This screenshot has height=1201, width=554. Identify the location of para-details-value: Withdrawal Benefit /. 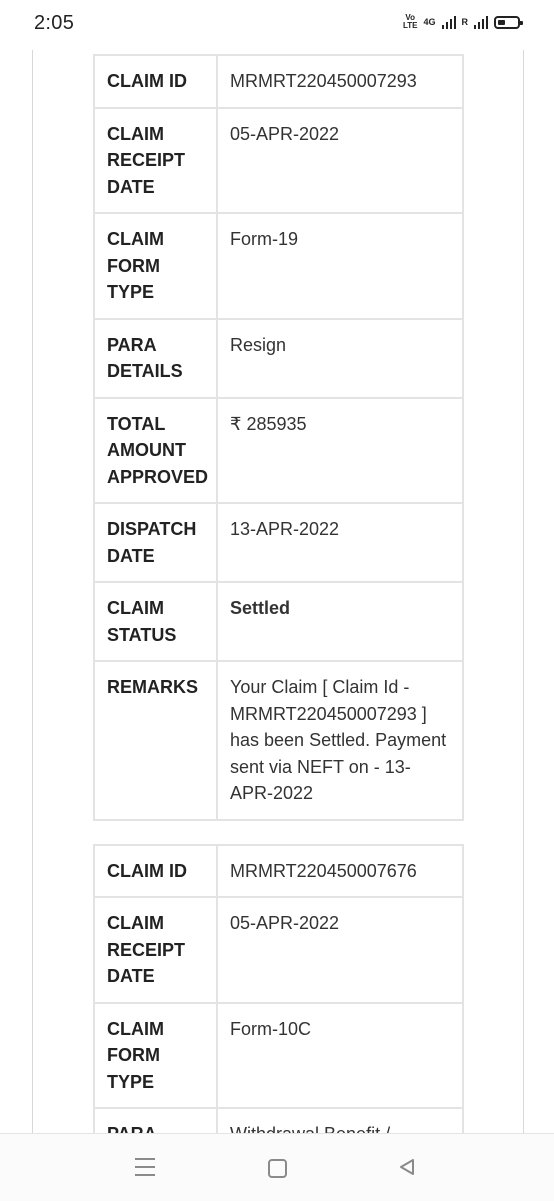
(340, 1120).